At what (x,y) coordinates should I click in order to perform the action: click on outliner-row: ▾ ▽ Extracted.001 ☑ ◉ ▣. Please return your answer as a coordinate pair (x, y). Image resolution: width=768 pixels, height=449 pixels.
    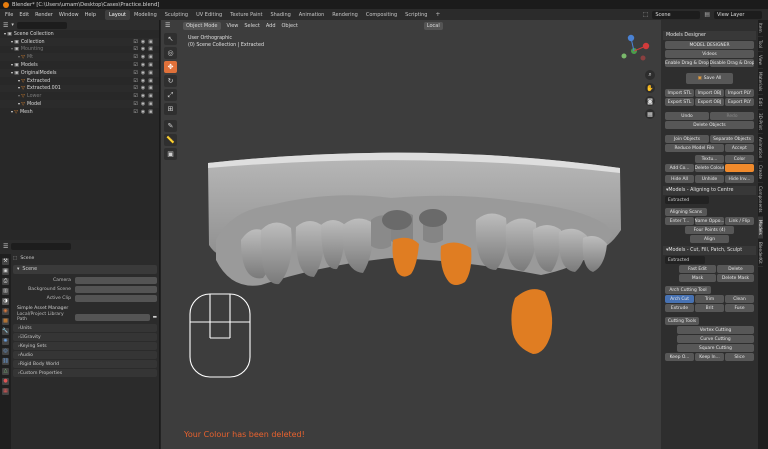
    Looking at the image, I should click on (79, 88).